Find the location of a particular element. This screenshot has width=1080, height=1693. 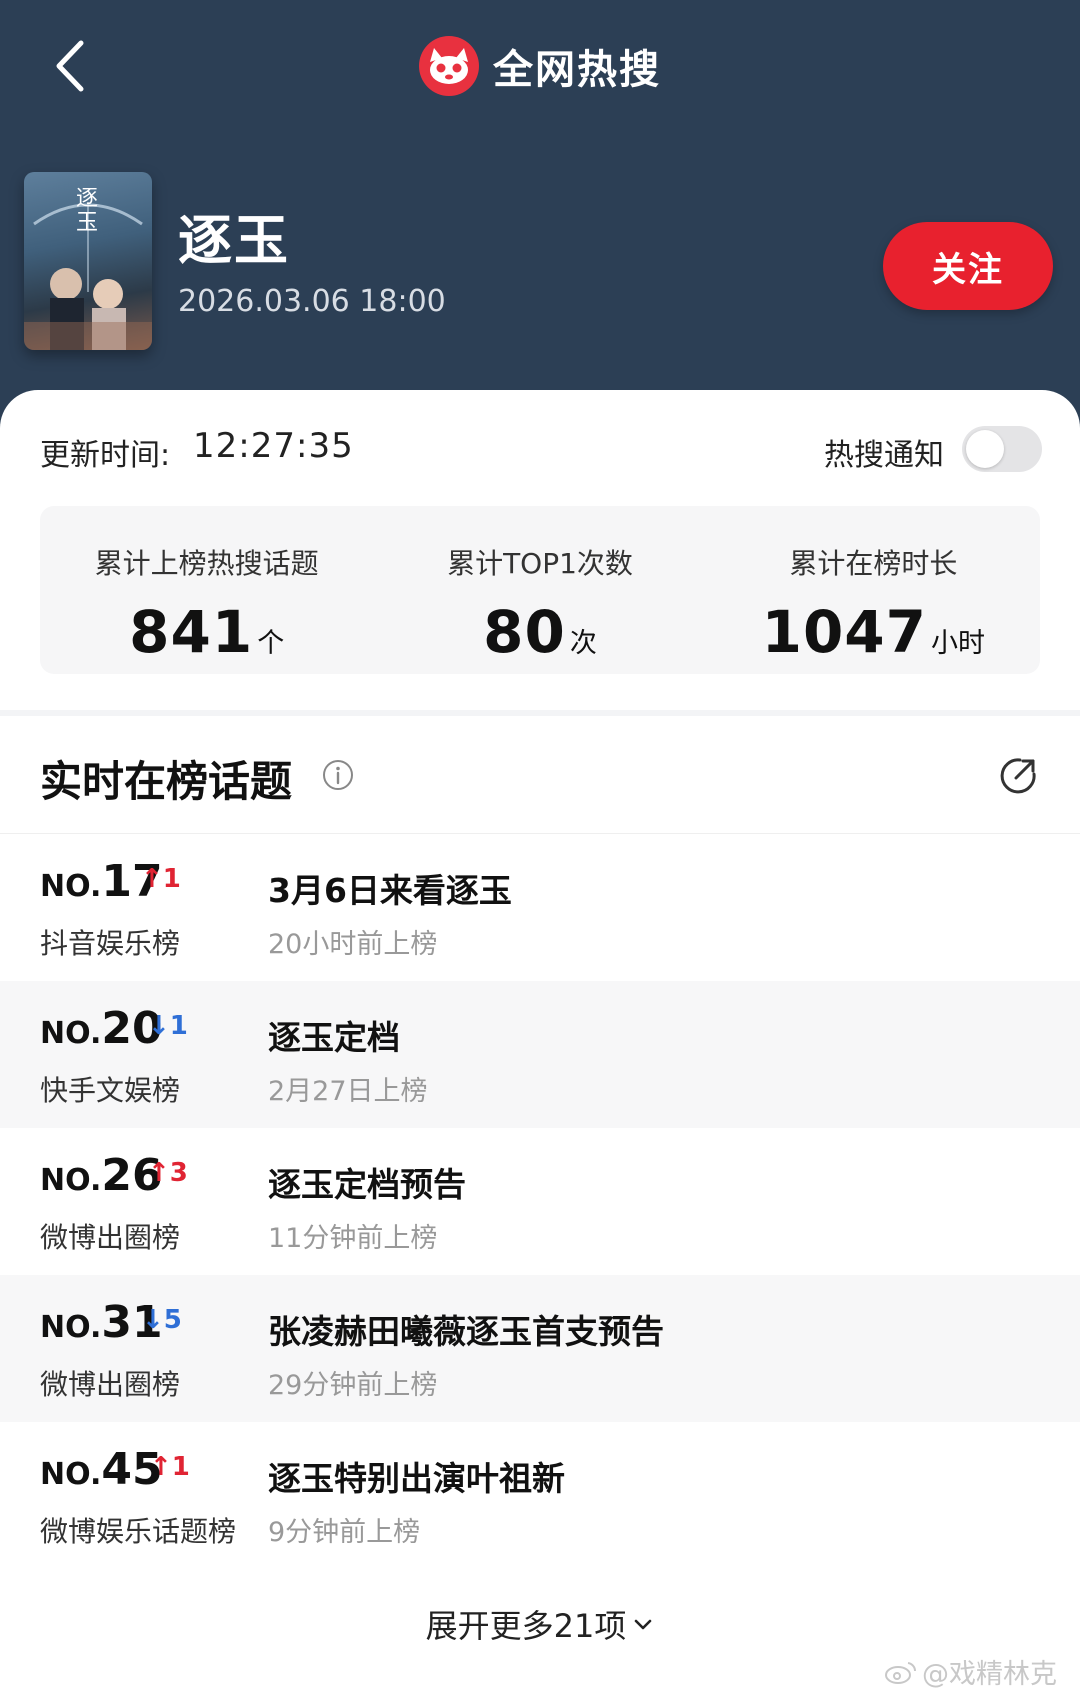

notify-toggle is located at coordinates (1002, 449).